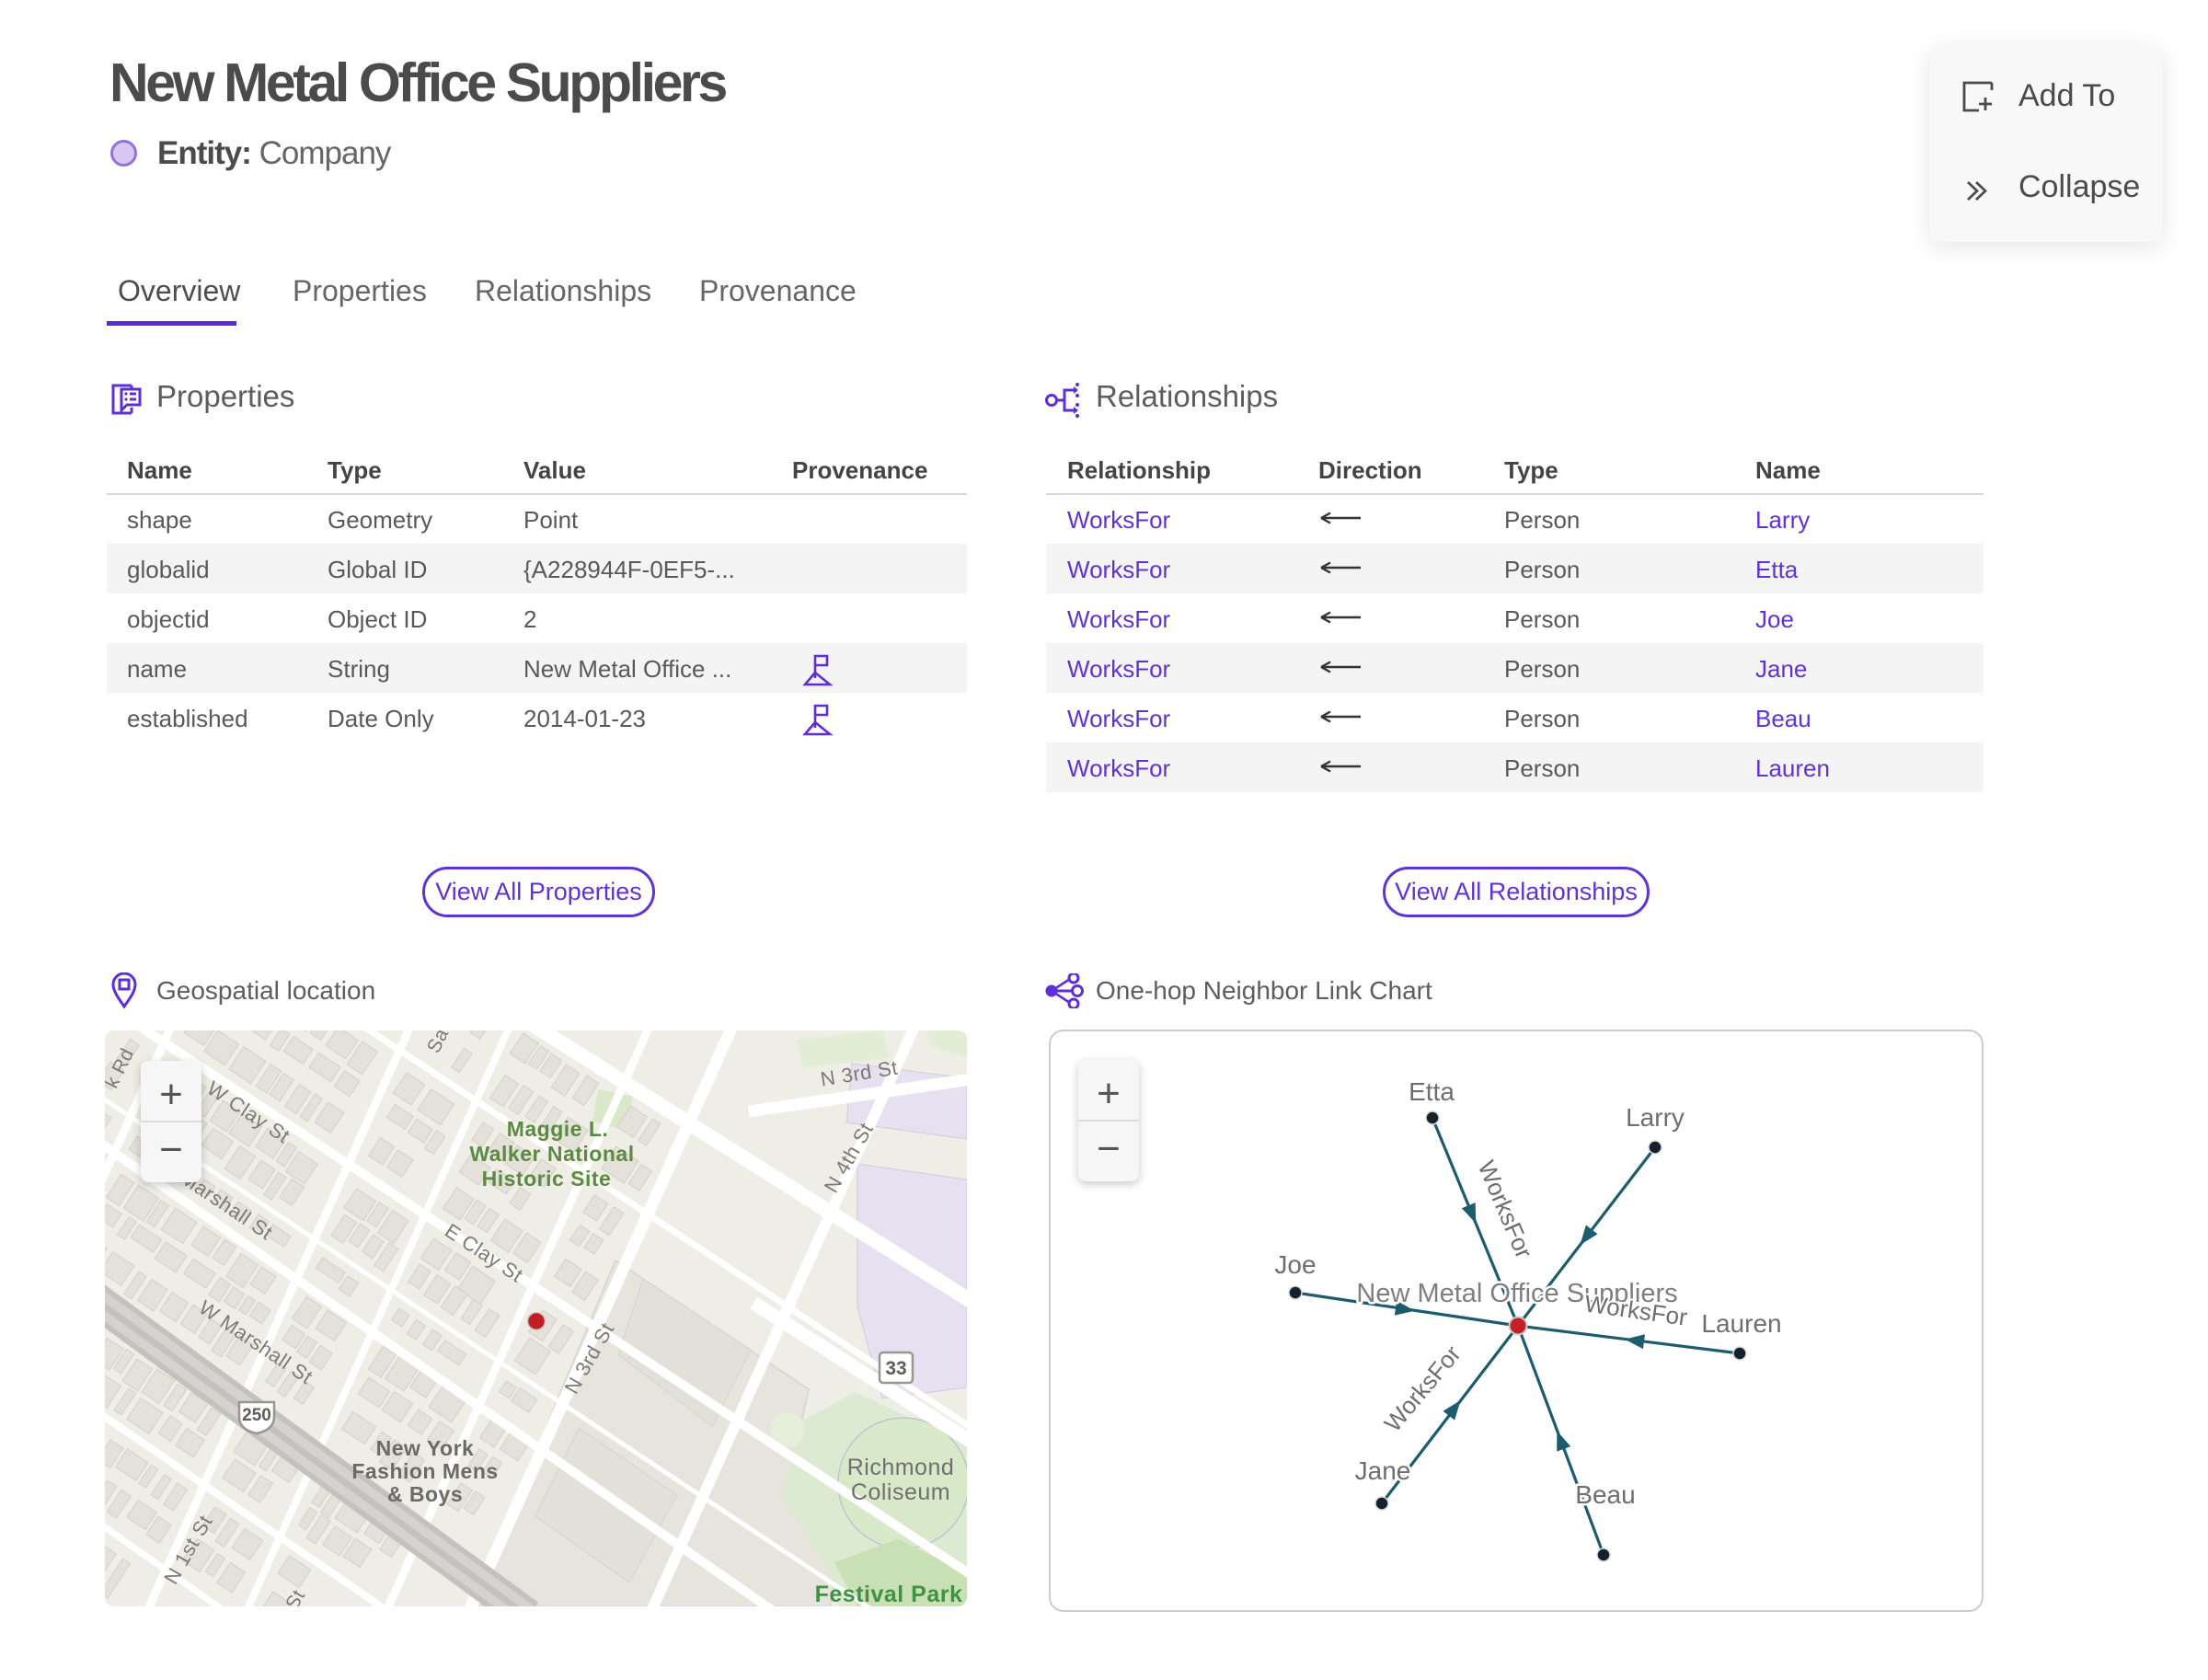 Image resolution: width=2208 pixels, height=1680 pixels. I want to click on svg-text: New York, so click(425, 1448).